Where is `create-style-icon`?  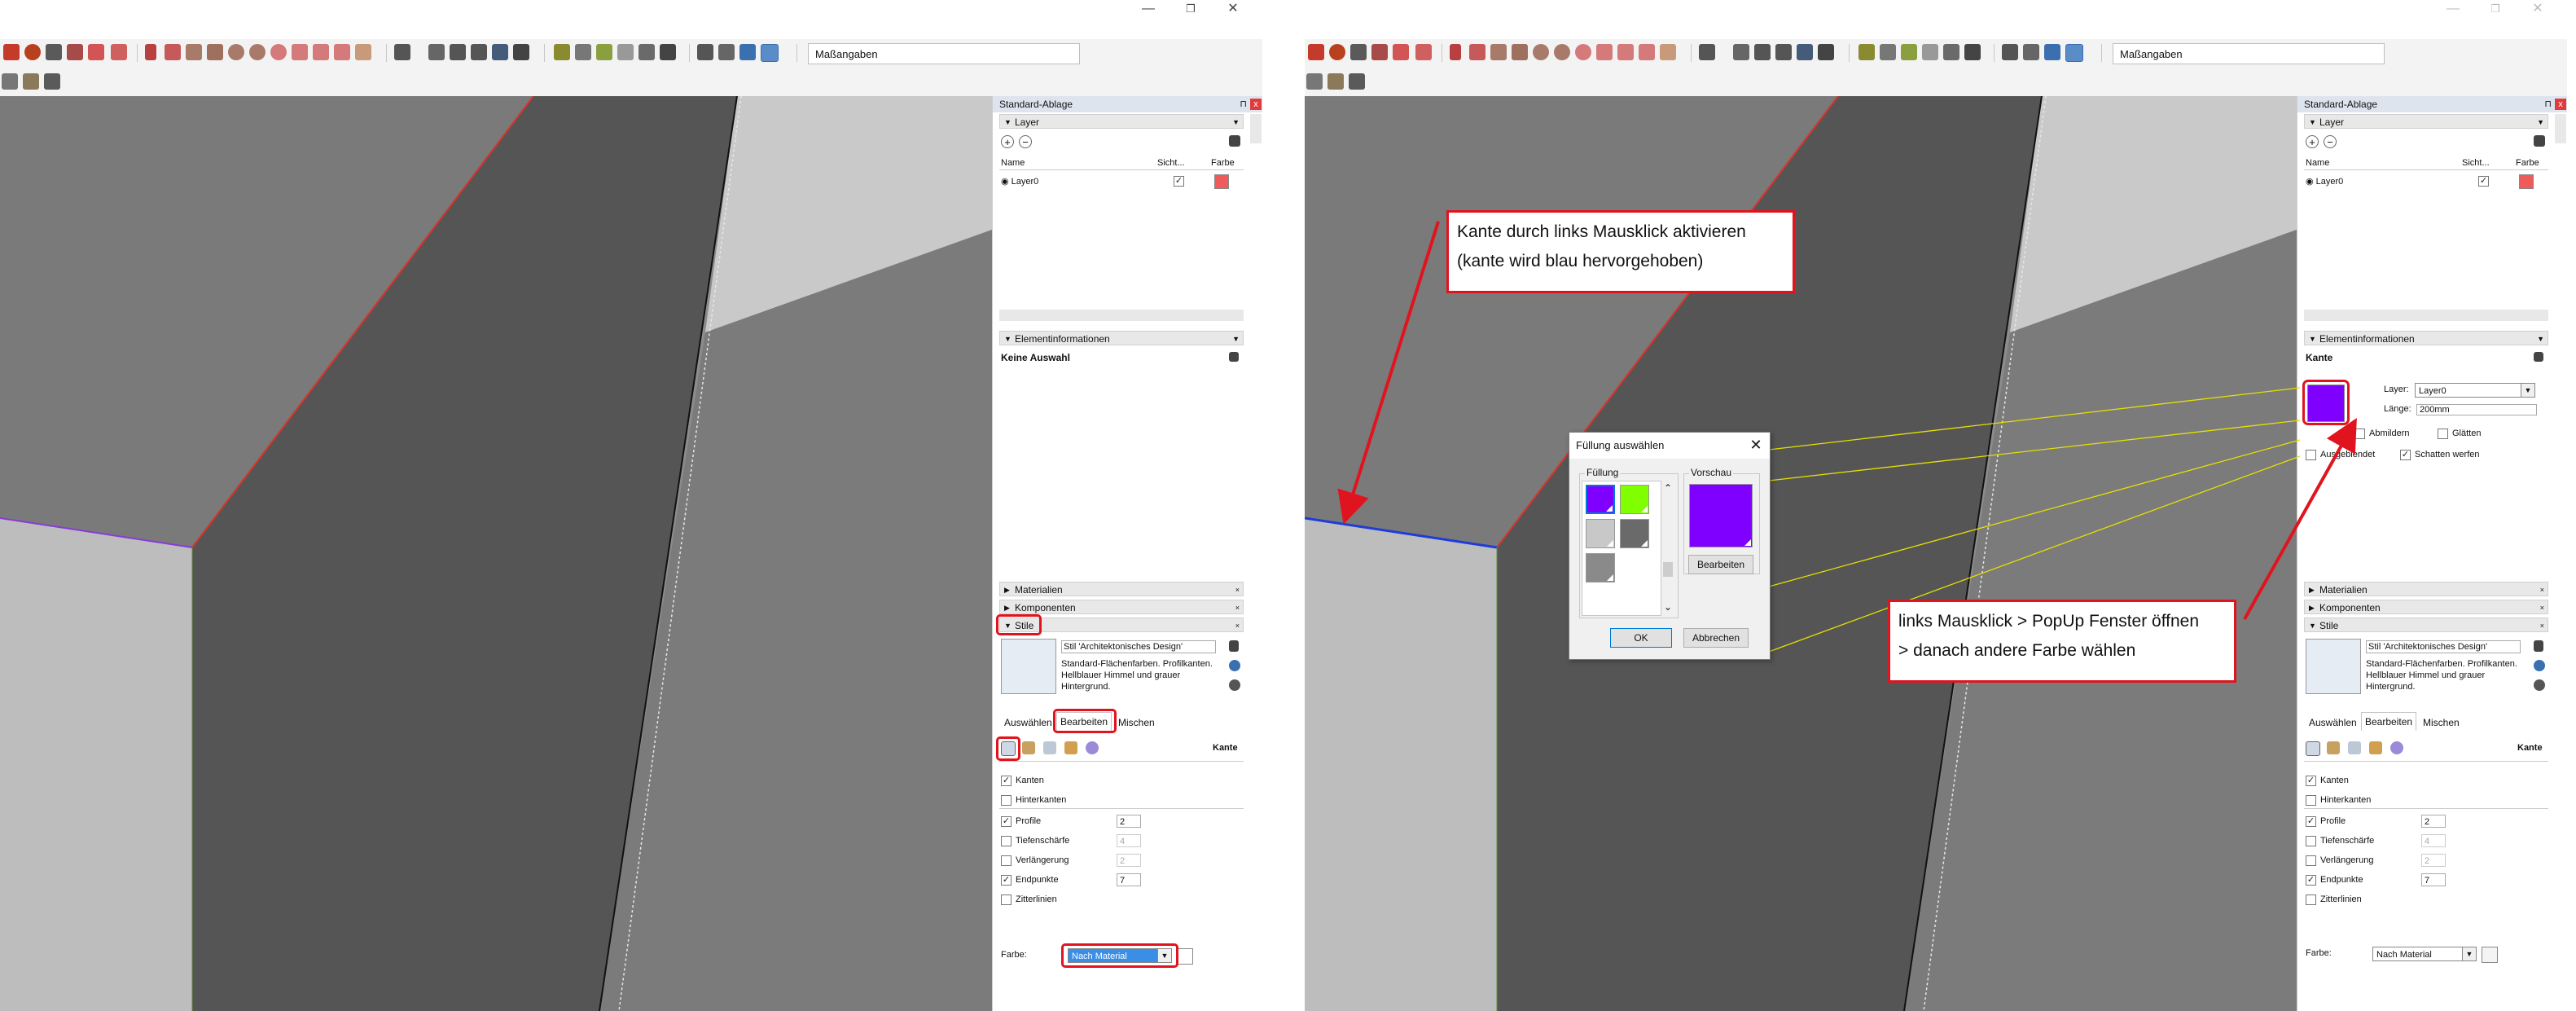 create-style-icon is located at coordinates (1234, 665).